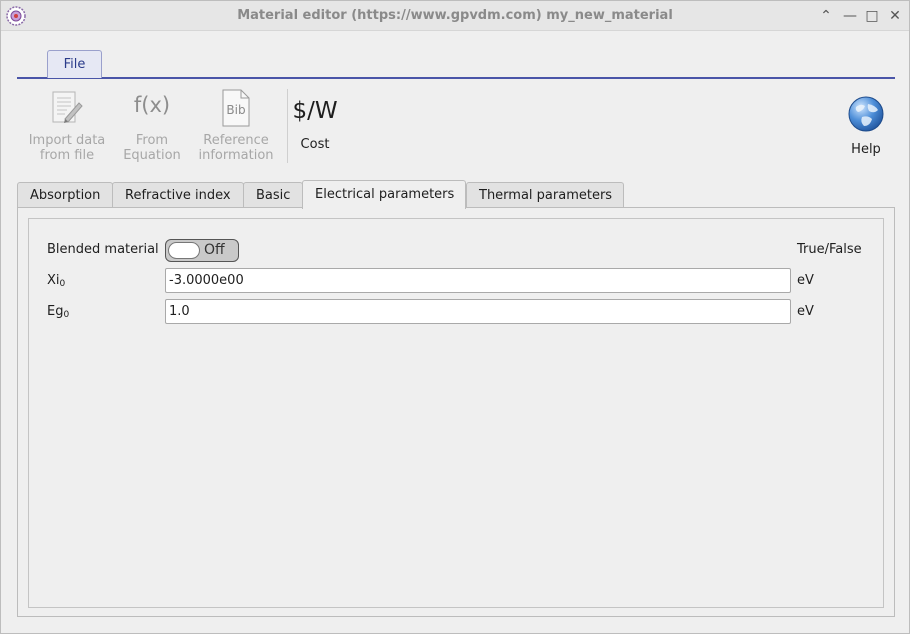 The width and height of the screenshot is (910, 634). Describe the element at coordinates (545, 195) in the screenshot. I see `tab-thermal-parameters: Thermal parameters` at that location.